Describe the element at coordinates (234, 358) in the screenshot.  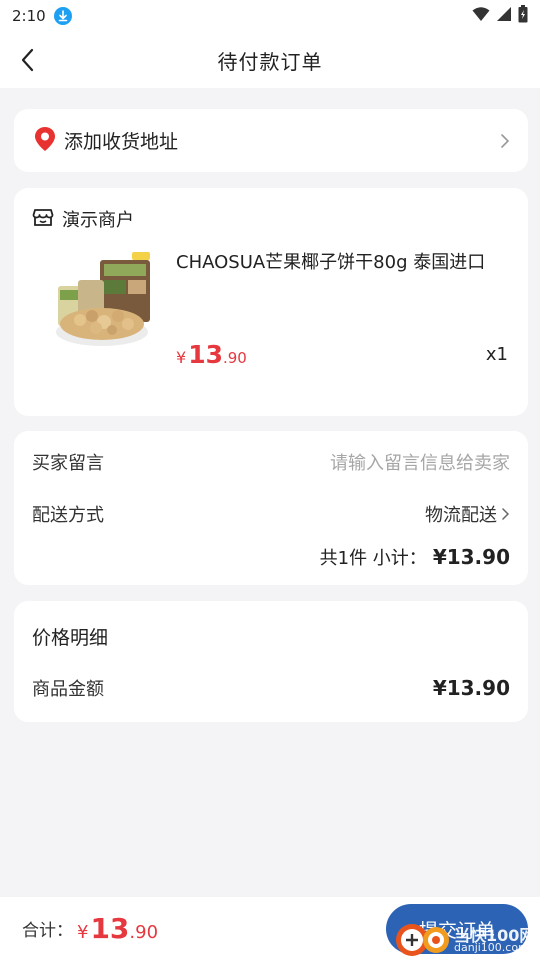
I see `price-decimal: .90` at that location.